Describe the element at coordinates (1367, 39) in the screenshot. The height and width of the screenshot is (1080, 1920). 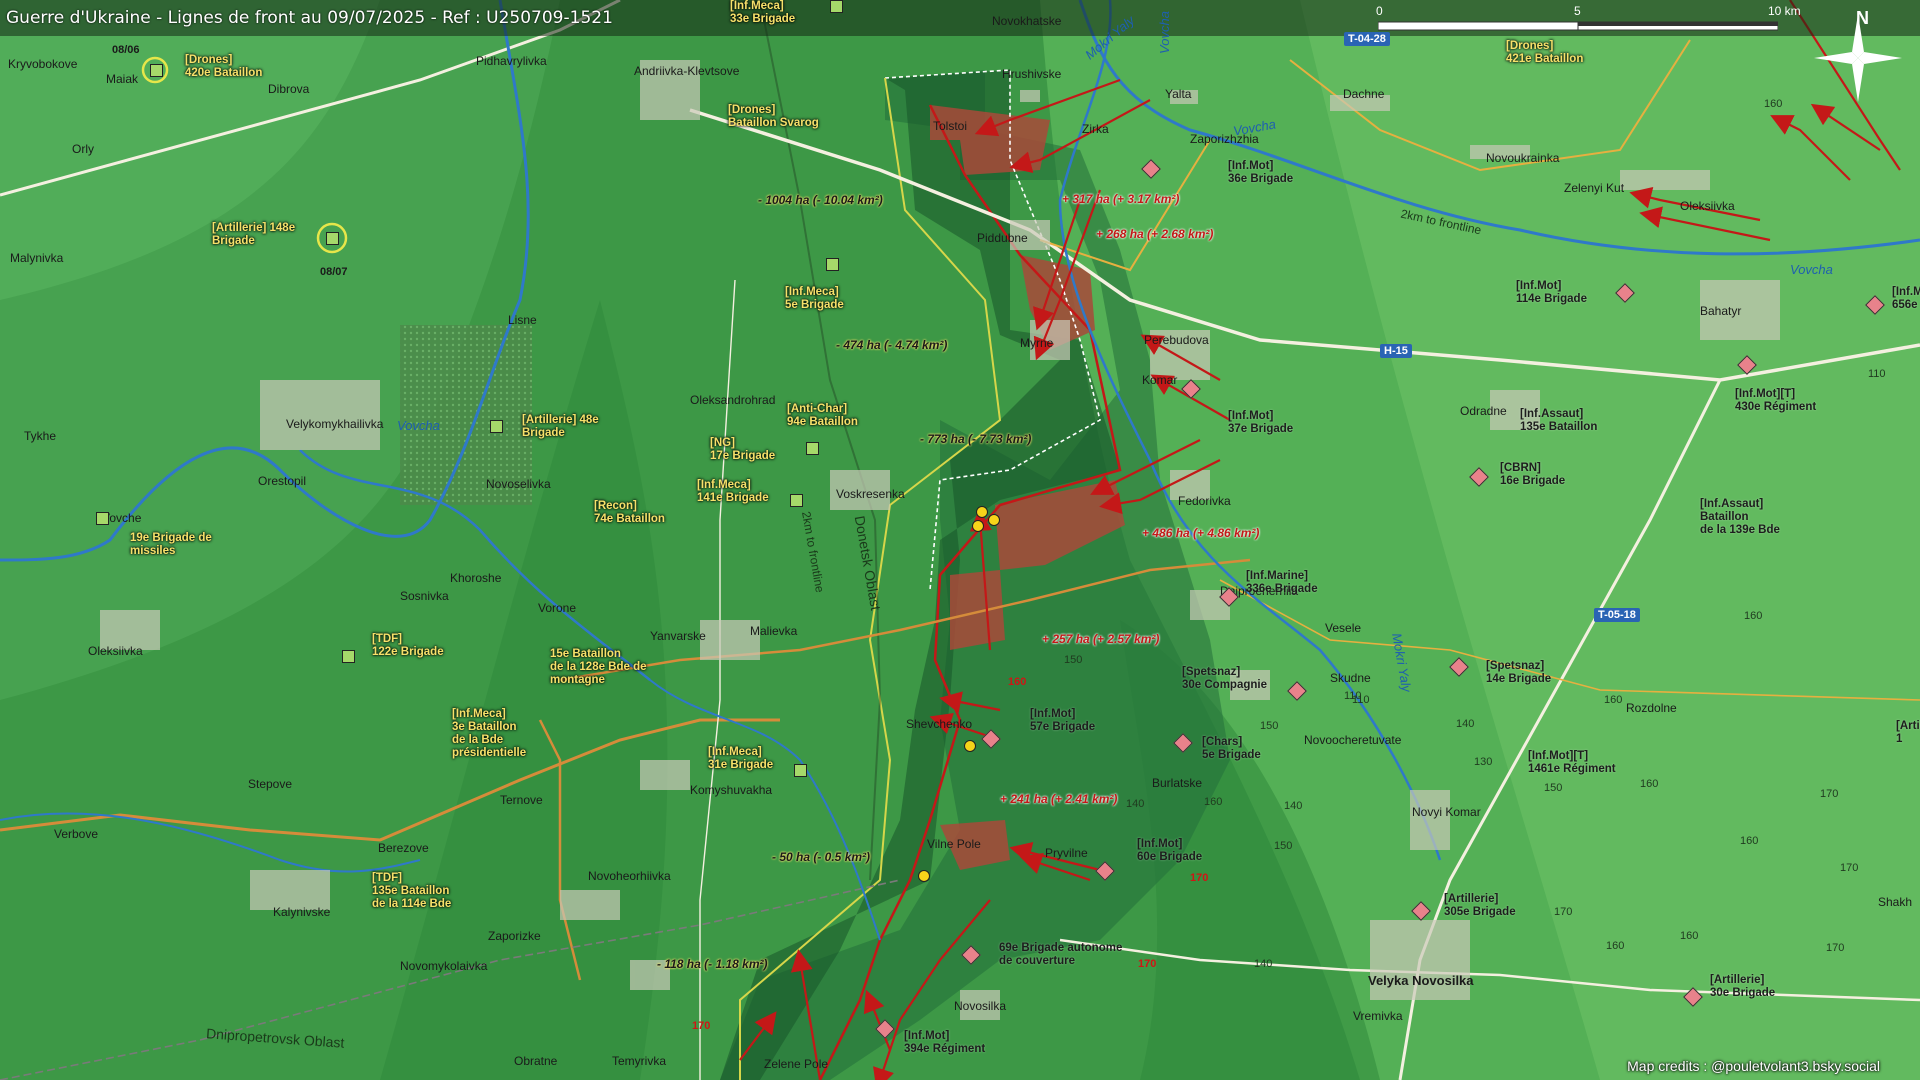
I see `road-sign: T-04-28` at that location.